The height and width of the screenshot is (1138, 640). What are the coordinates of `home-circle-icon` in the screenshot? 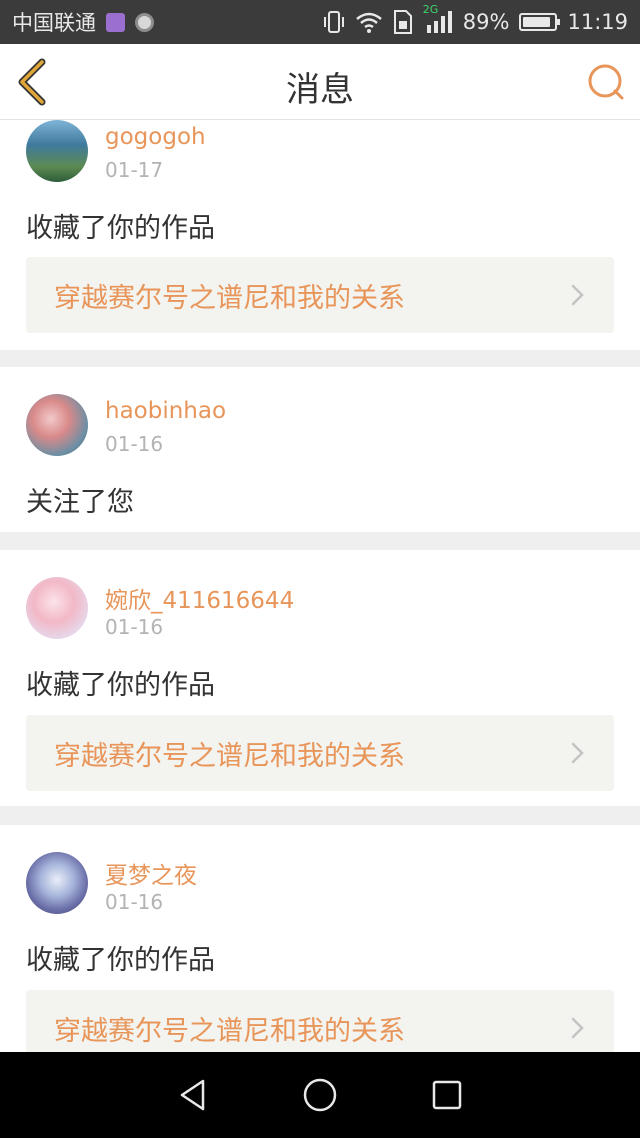 It's located at (320, 1095).